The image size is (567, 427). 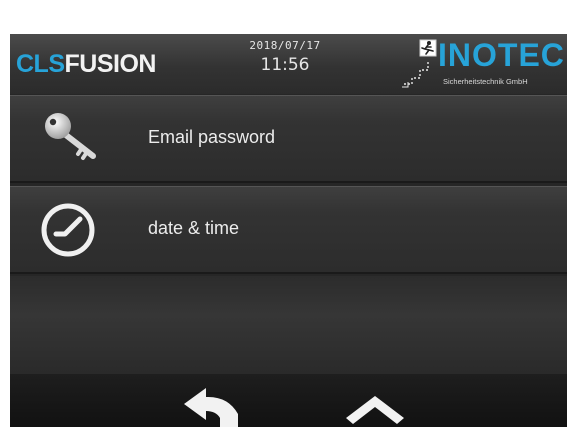 What do you see at coordinates (71, 138) in the screenshot?
I see `key-icon` at bounding box center [71, 138].